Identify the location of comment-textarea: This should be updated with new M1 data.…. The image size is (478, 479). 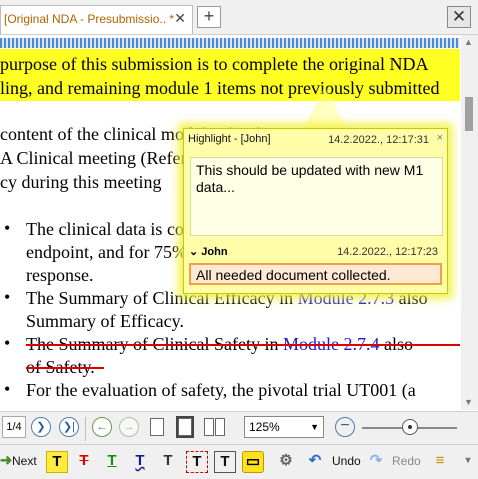
(316, 196).